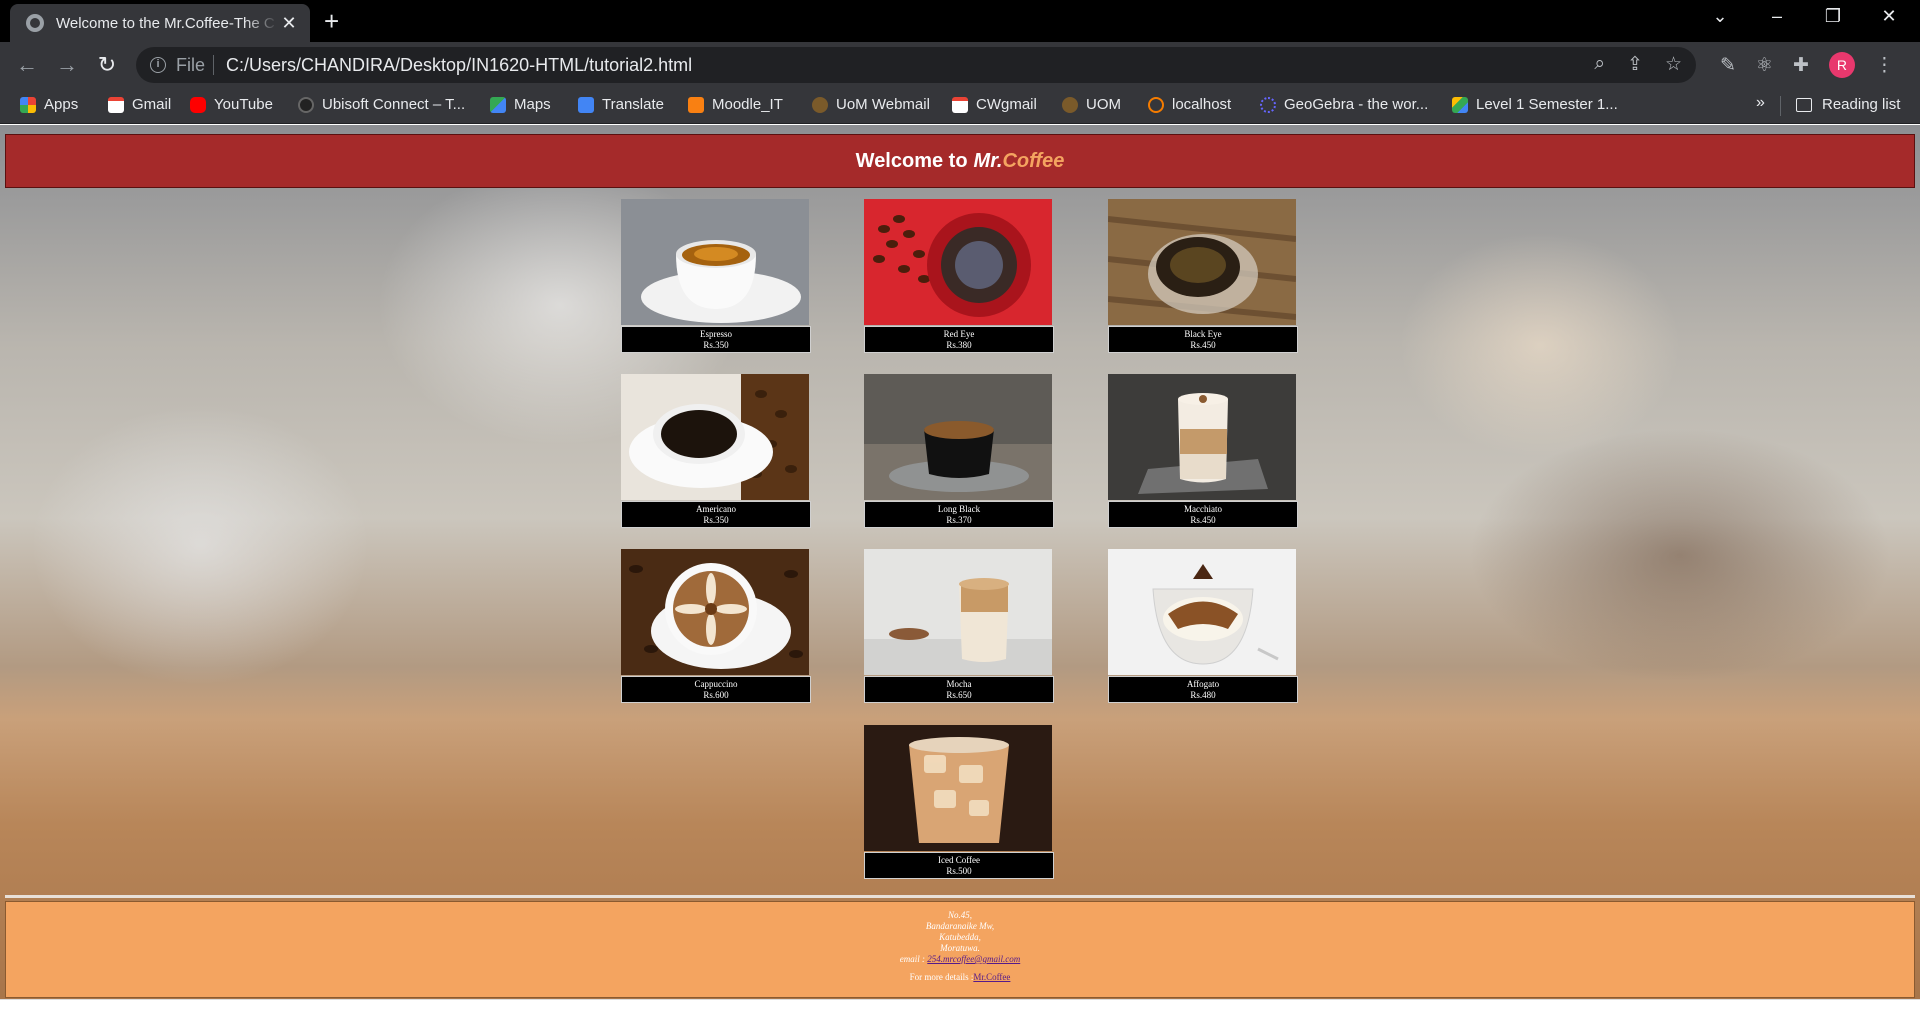 The image size is (1920, 1031). What do you see at coordinates (716, 509) in the screenshot?
I see `item-name: Americano` at bounding box center [716, 509].